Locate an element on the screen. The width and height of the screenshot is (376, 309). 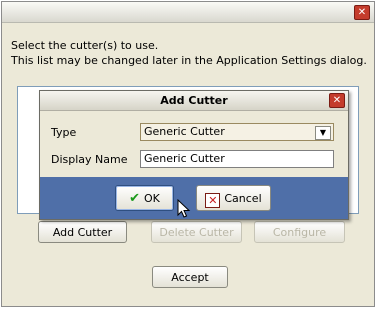
cancel-x-icon: ✕ is located at coordinates (213, 200).